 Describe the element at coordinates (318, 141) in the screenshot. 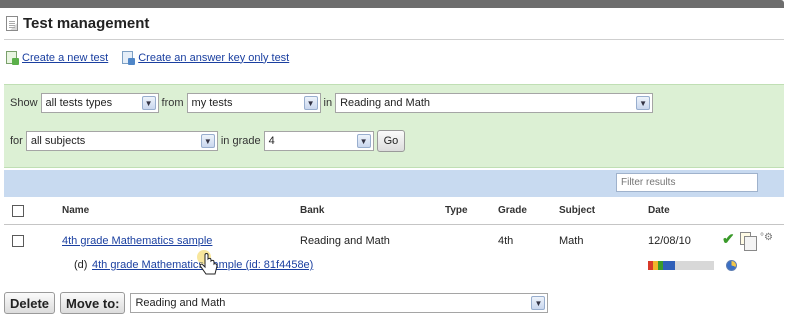

I see `grade-select: 4 ▼` at that location.